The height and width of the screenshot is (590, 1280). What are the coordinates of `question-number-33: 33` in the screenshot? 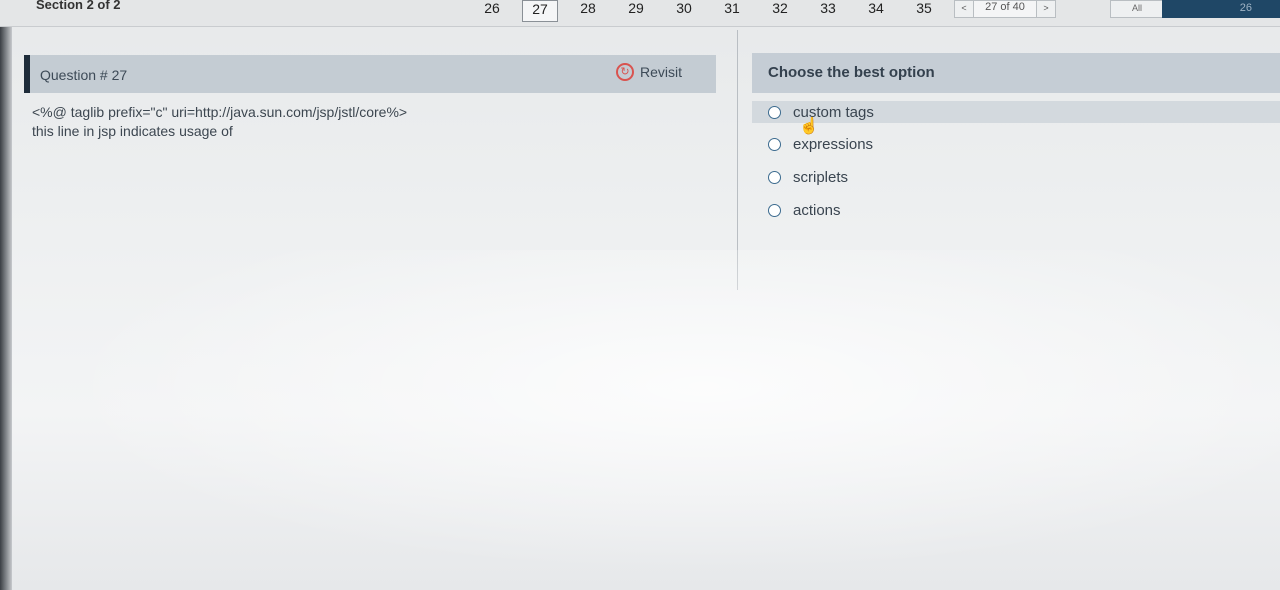 It's located at (828, 11).